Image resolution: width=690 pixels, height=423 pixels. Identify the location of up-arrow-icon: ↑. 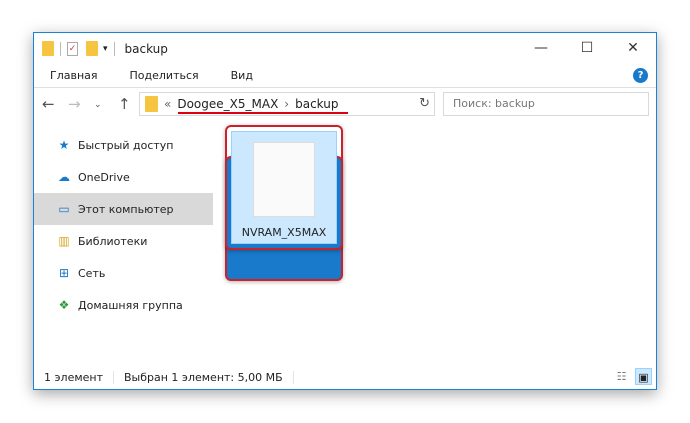
(124, 104).